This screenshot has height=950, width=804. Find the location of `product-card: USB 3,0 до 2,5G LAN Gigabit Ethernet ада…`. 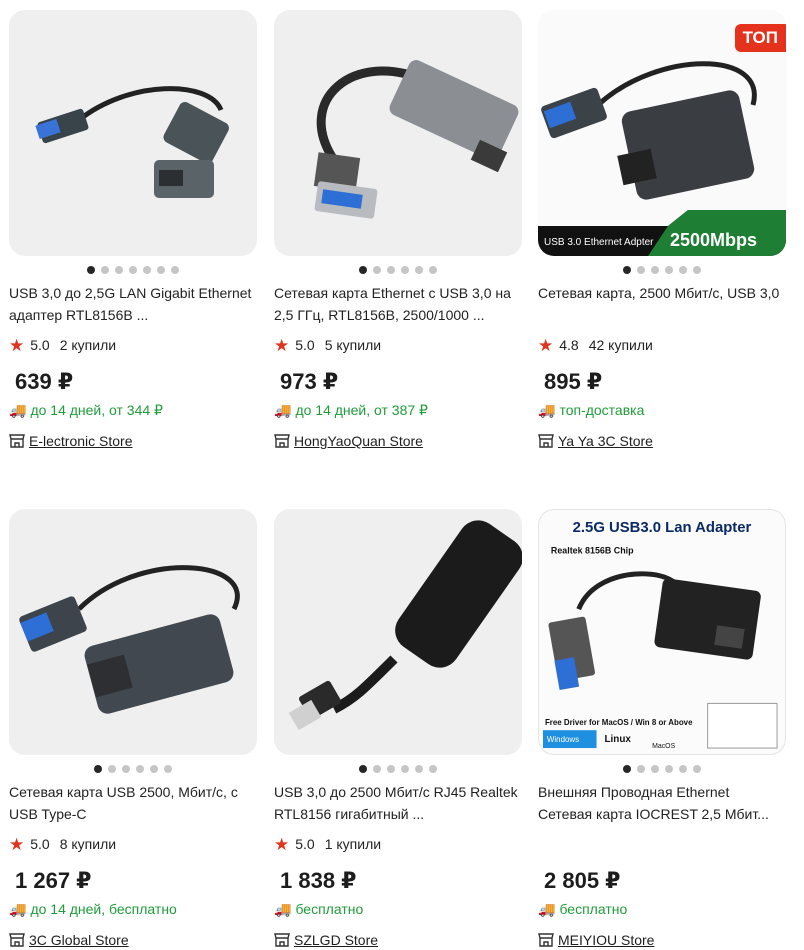

product-card: USB 3,0 до 2,5G LAN Gigabit Ethernet ада… is located at coordinates (133, 230).